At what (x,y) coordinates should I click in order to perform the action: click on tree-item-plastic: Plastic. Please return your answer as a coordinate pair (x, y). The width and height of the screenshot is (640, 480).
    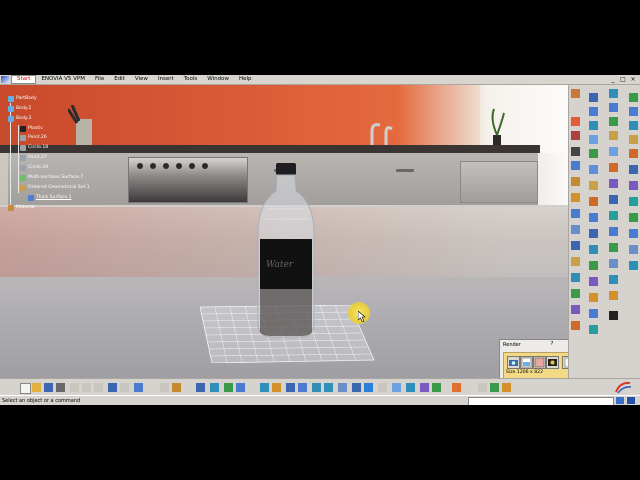
    Looking at the image, I should click on (31, 128).